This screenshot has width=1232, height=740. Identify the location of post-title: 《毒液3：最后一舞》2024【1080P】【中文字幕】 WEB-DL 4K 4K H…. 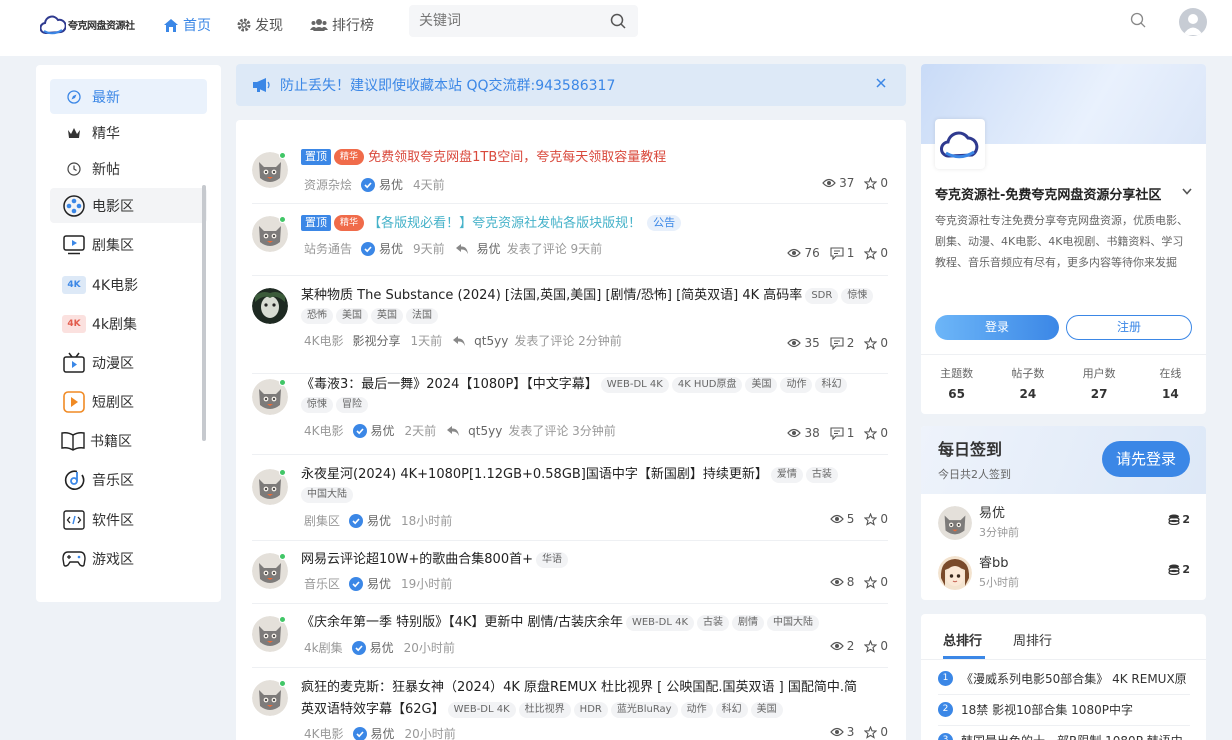
(594, 395).